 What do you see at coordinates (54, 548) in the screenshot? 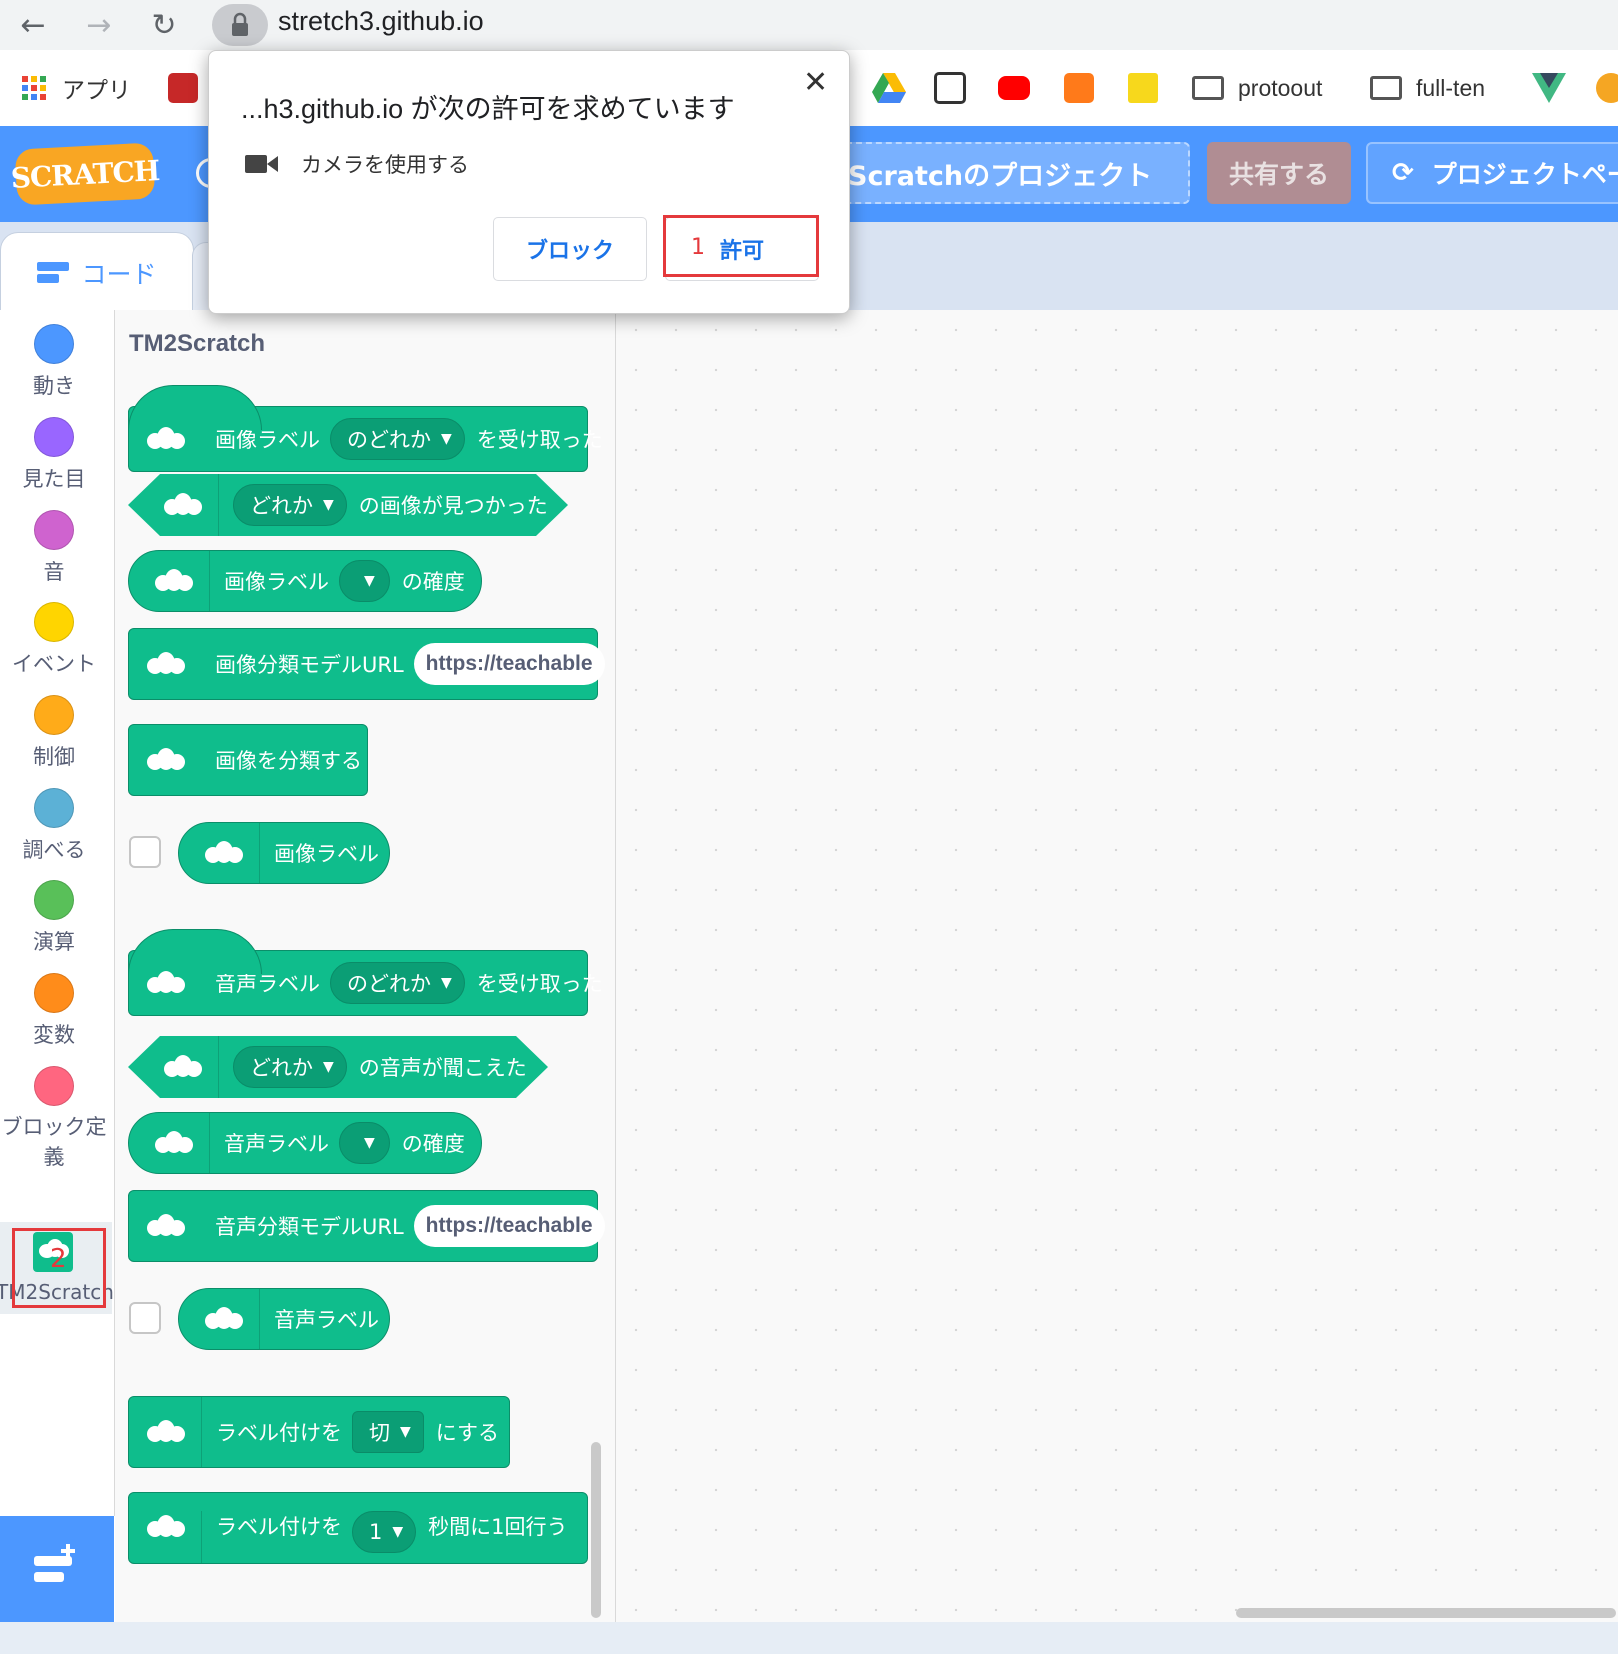
I see `category-sound: 音` at bounding box center [54, 548].